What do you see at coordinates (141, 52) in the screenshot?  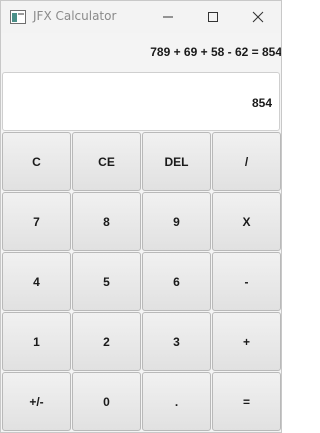 I see `expression-line: 789 + 69 + 58 - 62 = 854` at bounding box center [141, 52].